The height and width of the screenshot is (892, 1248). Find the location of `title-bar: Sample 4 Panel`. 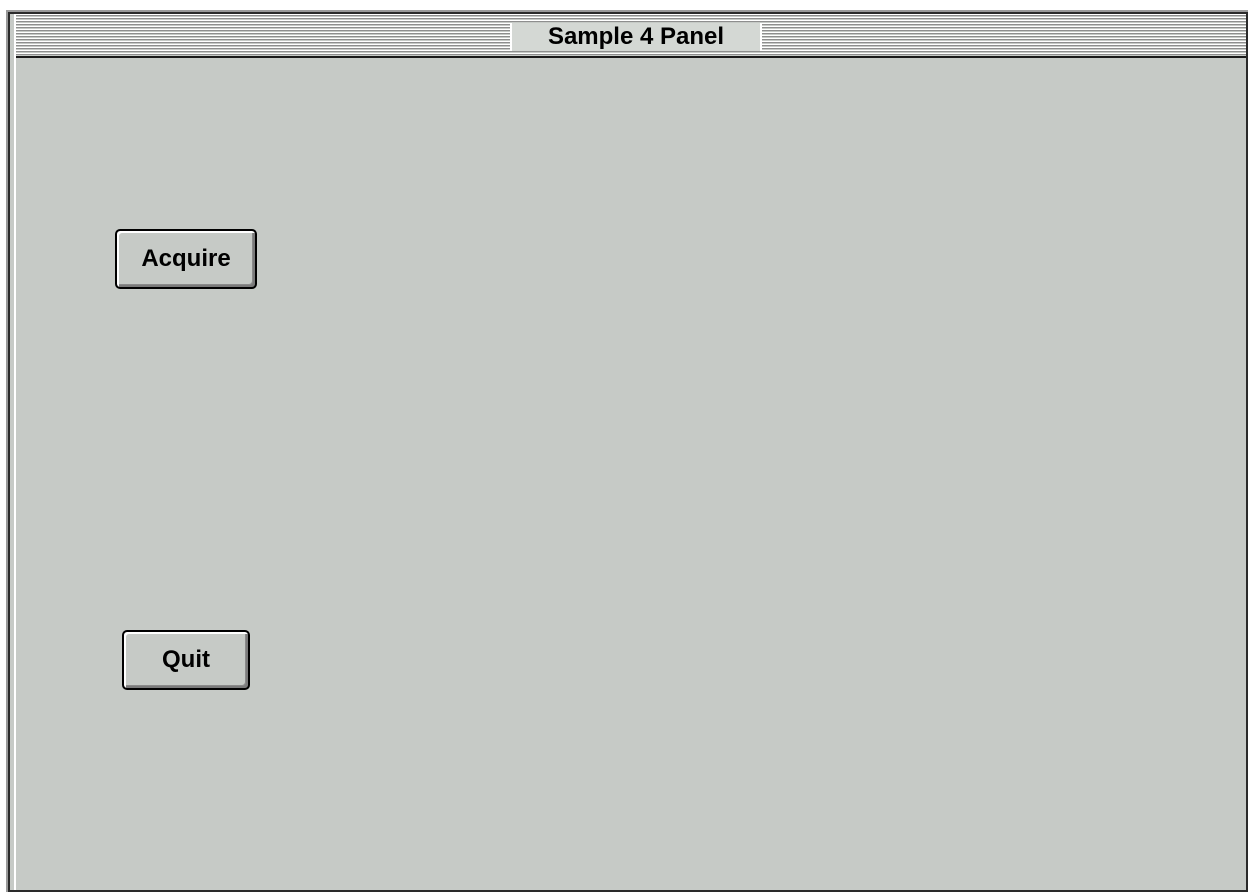

title-bar: Sample 4 Panel is located at coordinates (631, 36).